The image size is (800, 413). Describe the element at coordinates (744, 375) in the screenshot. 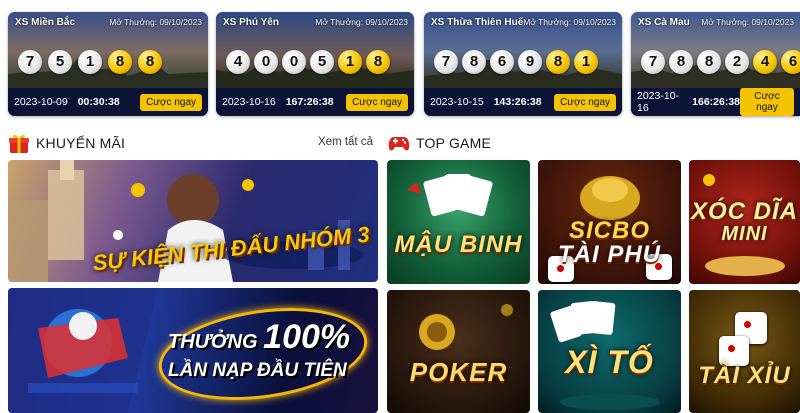

I see `game-name: TÀI XỈU` at that location.